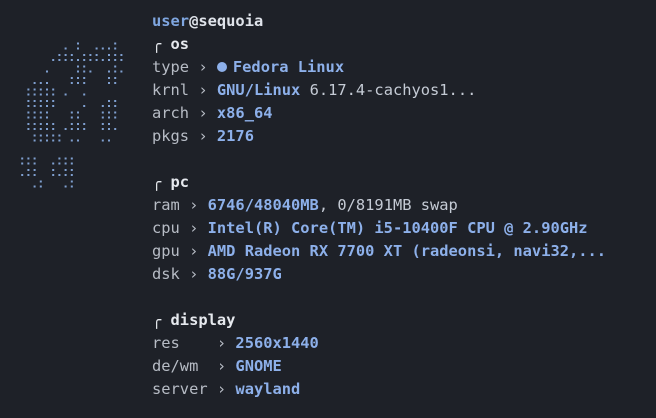 The height and width of the screenshot is (418, 656). I want to click on row-key: dsk ›, so click(175, 274).